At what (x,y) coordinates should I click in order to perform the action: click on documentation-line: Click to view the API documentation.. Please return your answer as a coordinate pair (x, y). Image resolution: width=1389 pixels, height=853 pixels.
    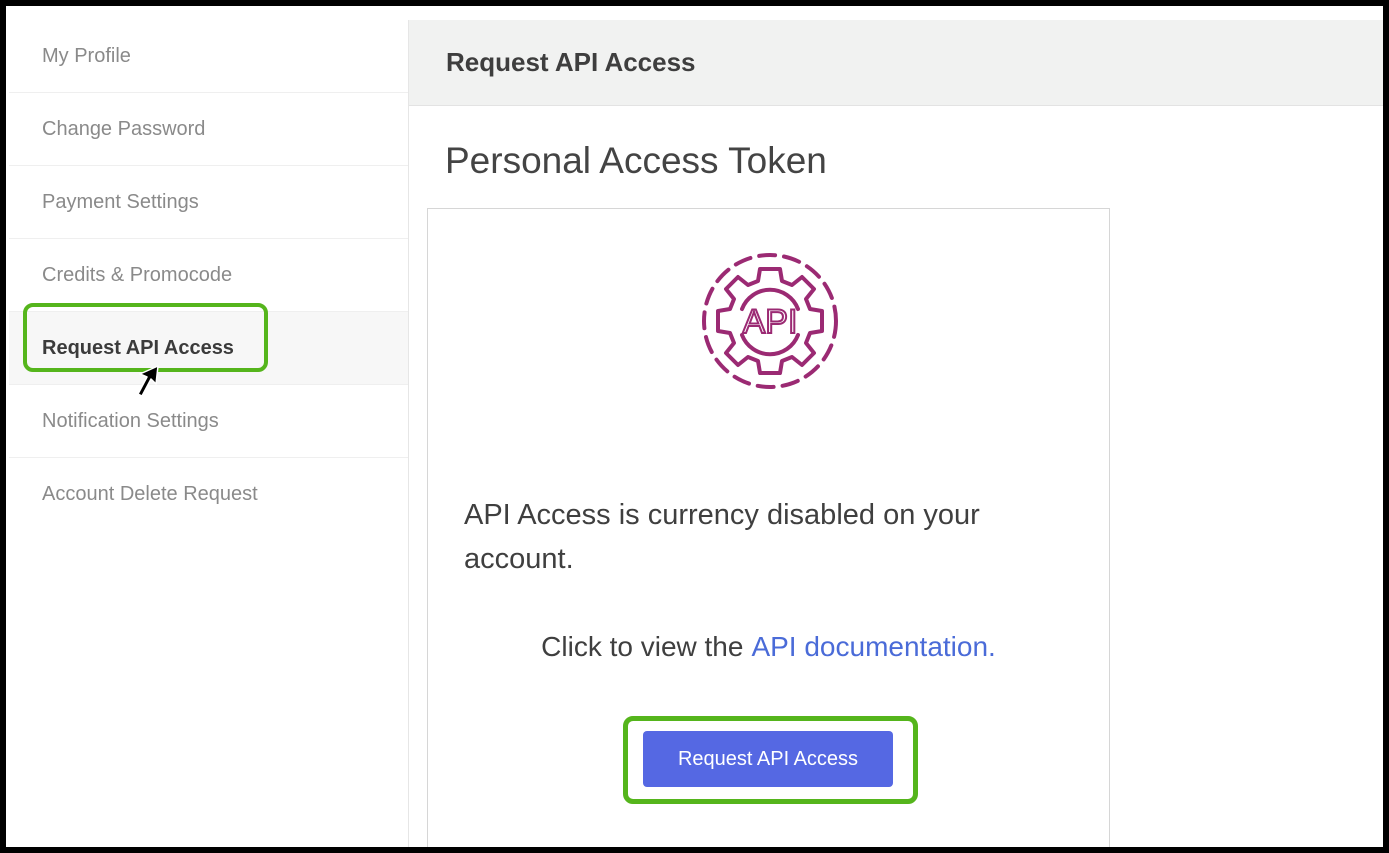
    Looking at the image, I should click on (768, 647).